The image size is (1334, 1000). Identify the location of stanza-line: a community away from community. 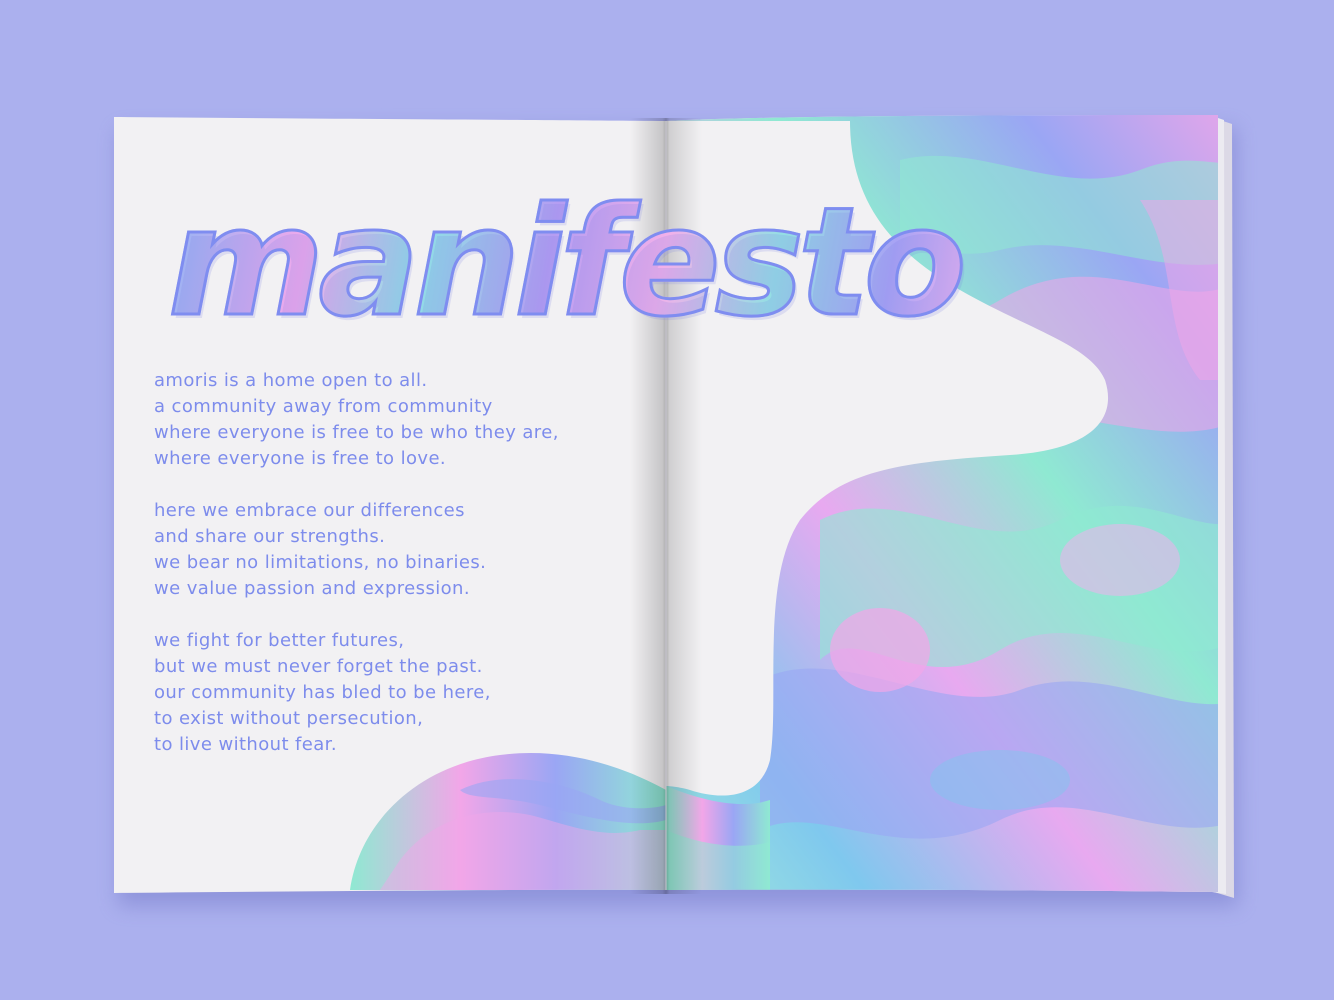
(323, 406).